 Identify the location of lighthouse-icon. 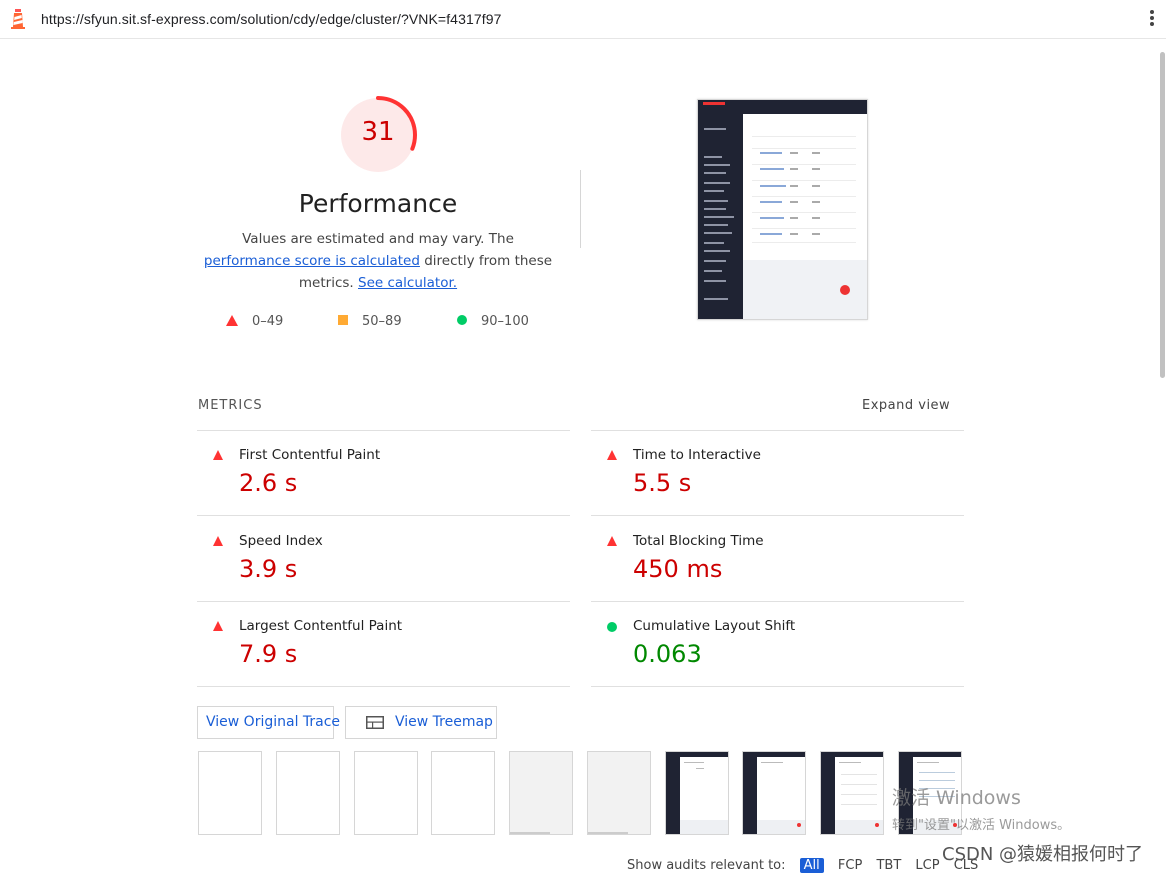
(18, 19).